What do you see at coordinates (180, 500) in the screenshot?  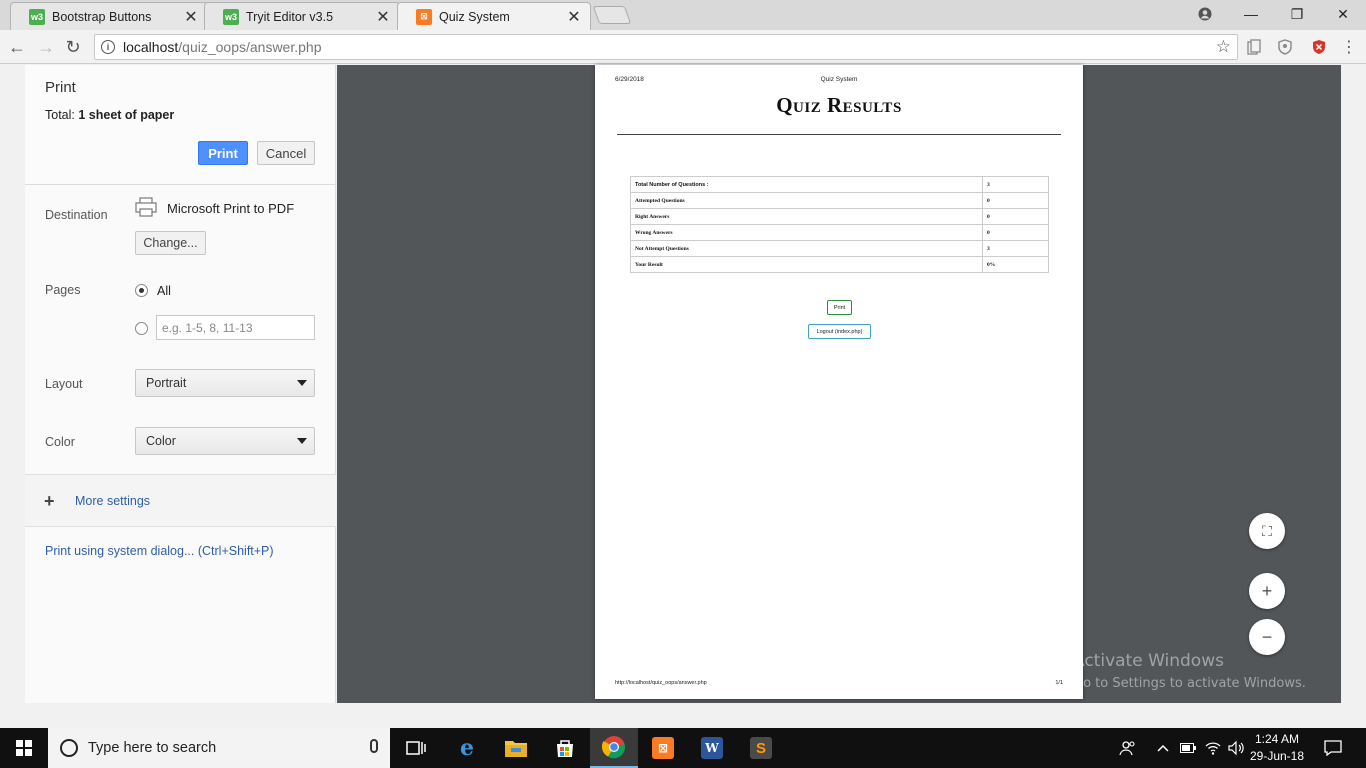 I see `more-settings-toggle: + More settings` at bounding box center [180, 500].